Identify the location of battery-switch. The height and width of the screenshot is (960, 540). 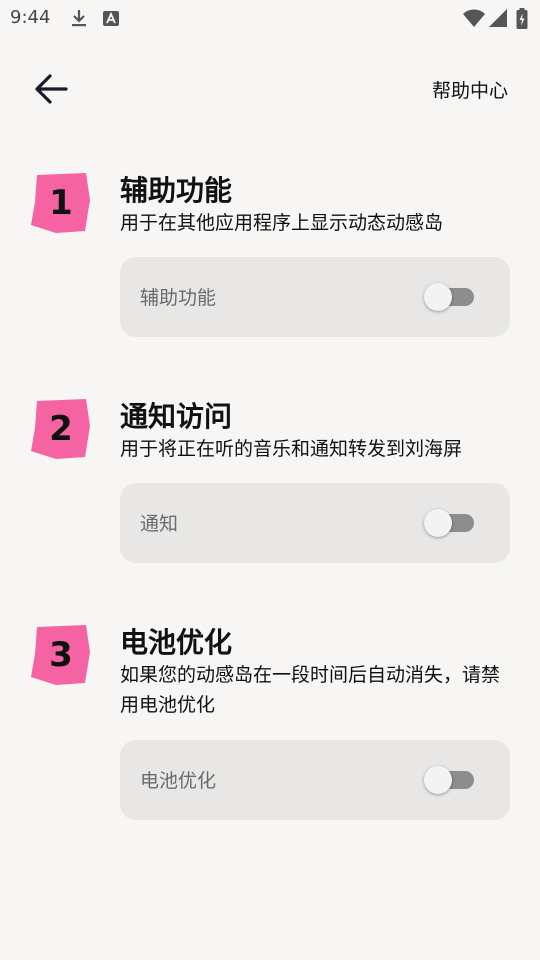
(450, 780).